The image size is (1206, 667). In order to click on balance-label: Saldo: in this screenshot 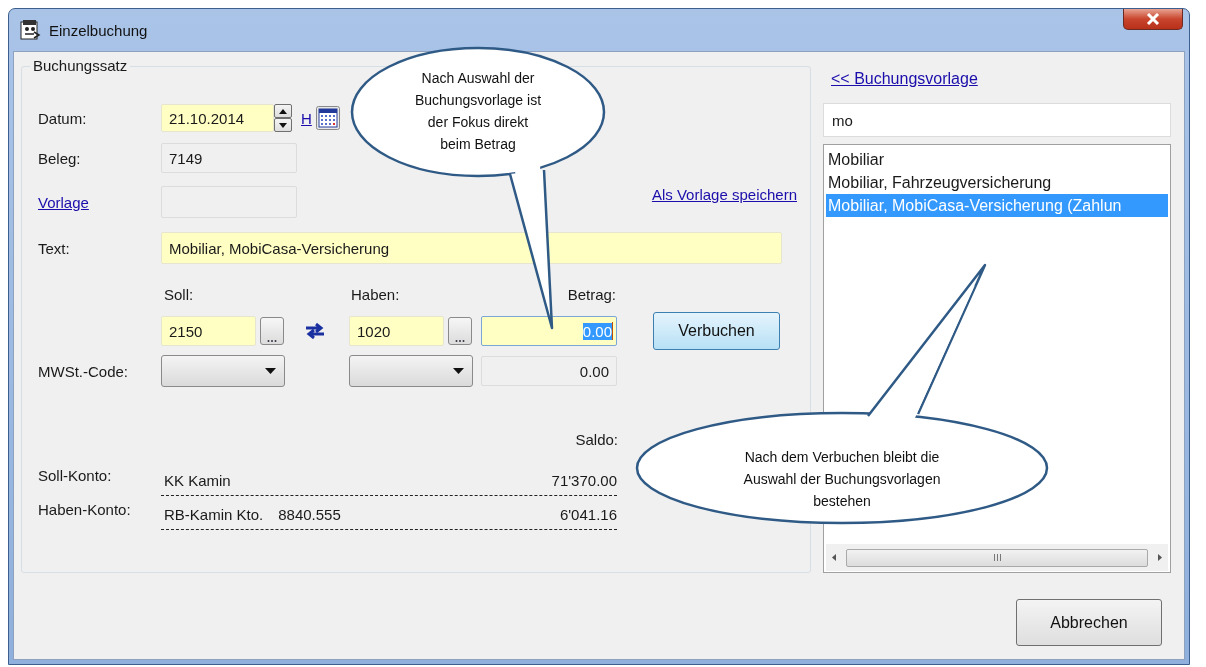, I will do `click(596, 439)`.